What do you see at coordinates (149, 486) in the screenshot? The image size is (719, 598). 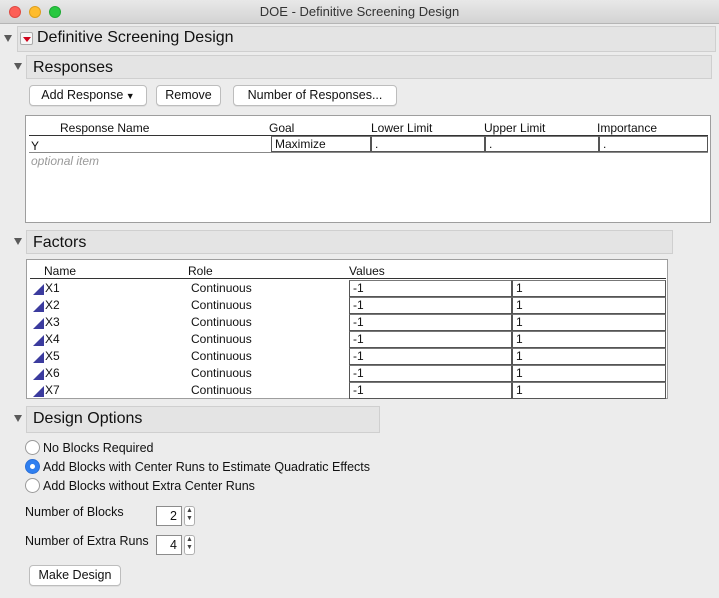 I see `radio-blocks-no-extra-label: Add Blocks without Extra Center Runs` at bounding box center [149, 486].